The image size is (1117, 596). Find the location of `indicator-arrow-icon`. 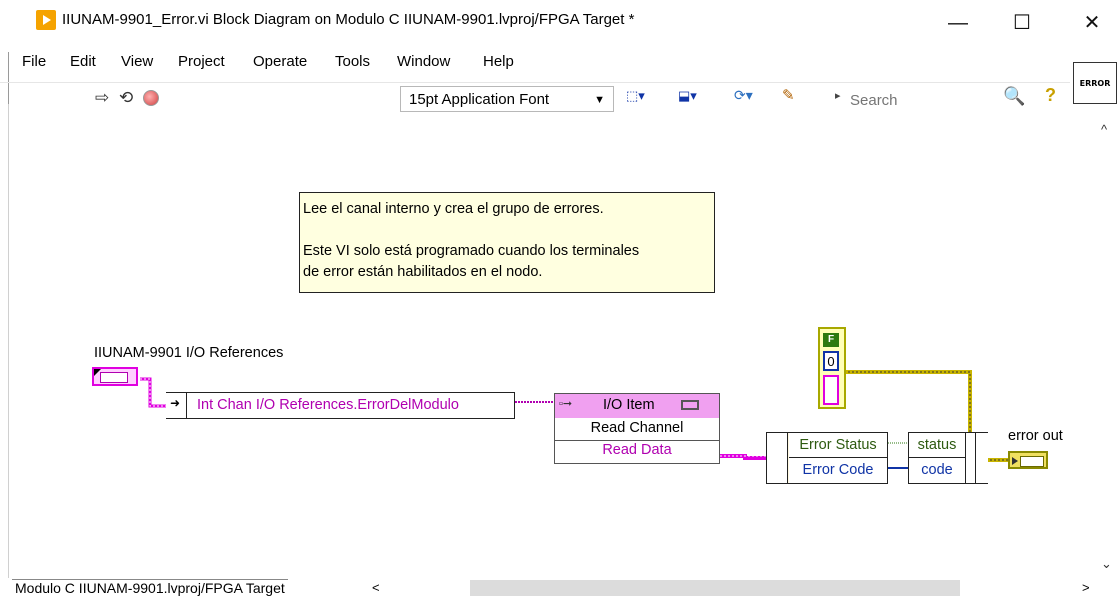

indicator-arrow-icon is located at coordinates (1015, 461).